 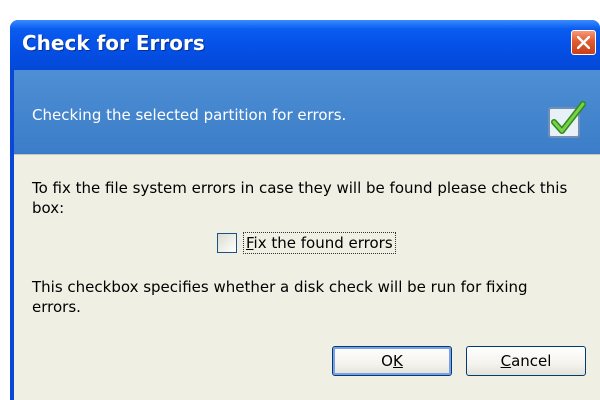 I want to click on fix-errors-label: Fix the found errors, so click(x=319, y=243).